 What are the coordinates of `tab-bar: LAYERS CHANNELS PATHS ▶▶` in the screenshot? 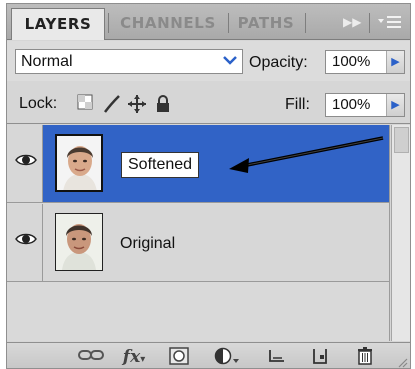 It's located at (208, 22).